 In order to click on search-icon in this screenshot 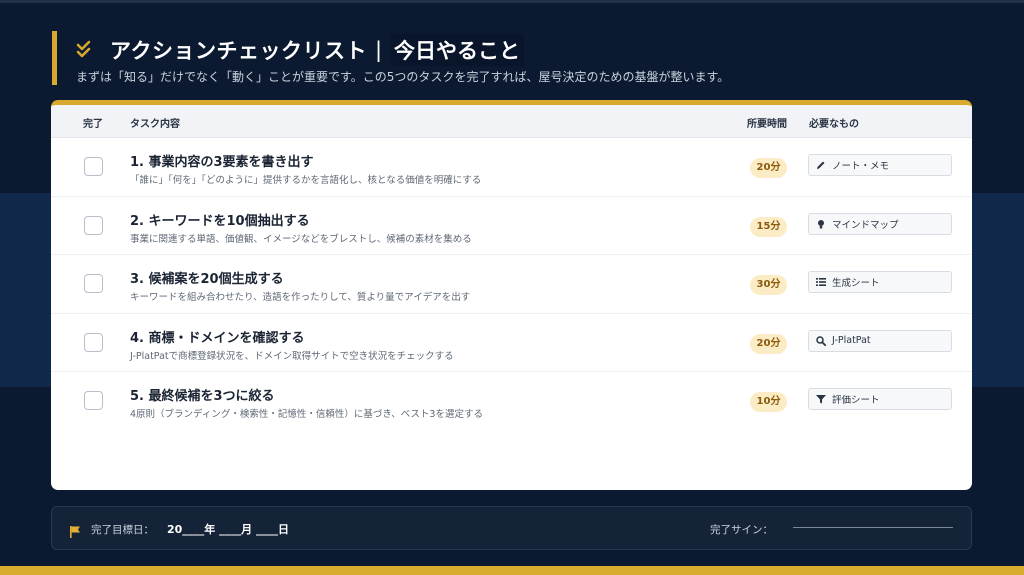, I will do `click(821, 340)`.